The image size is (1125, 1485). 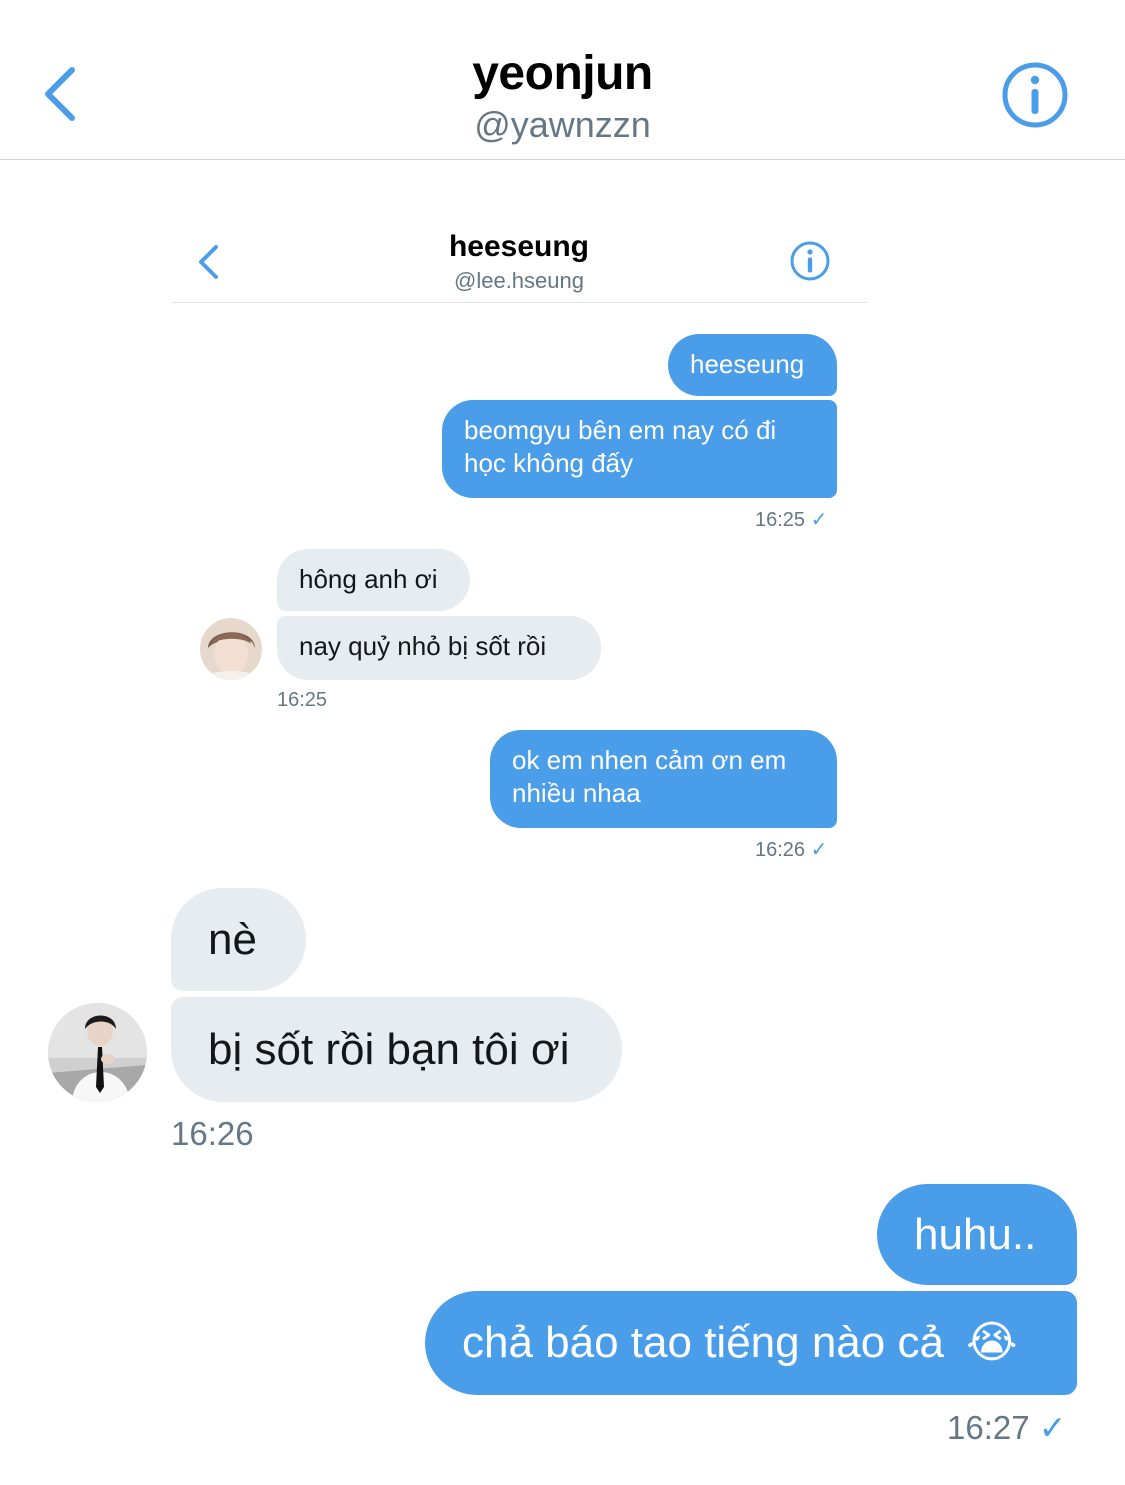 I want to click on embedded-header: heeseung @lee.hseung, so click(x=519, y=261).